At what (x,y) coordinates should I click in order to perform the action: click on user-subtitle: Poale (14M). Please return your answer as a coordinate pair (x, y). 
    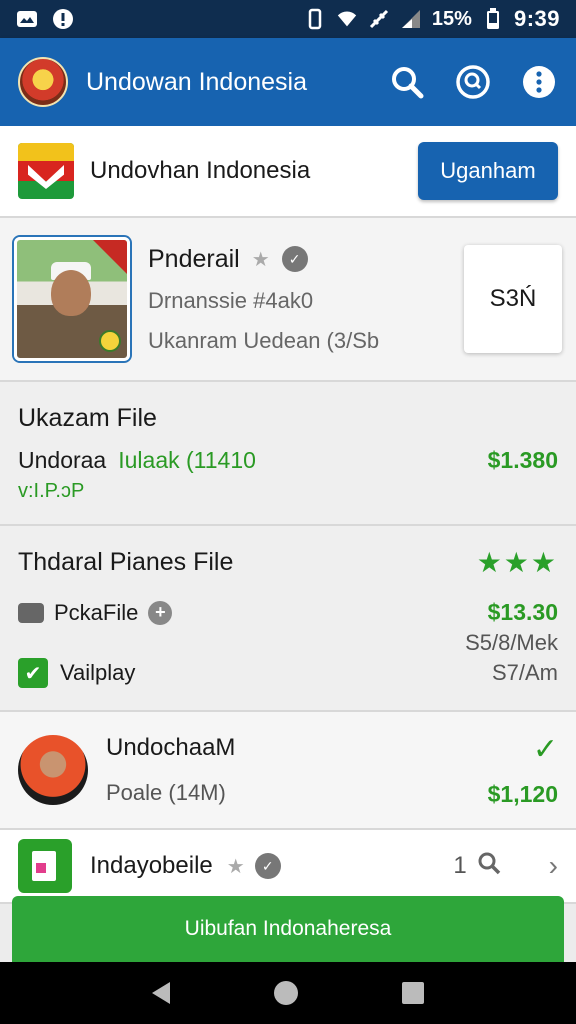
    Looking at the image, I should click on (166, 792).